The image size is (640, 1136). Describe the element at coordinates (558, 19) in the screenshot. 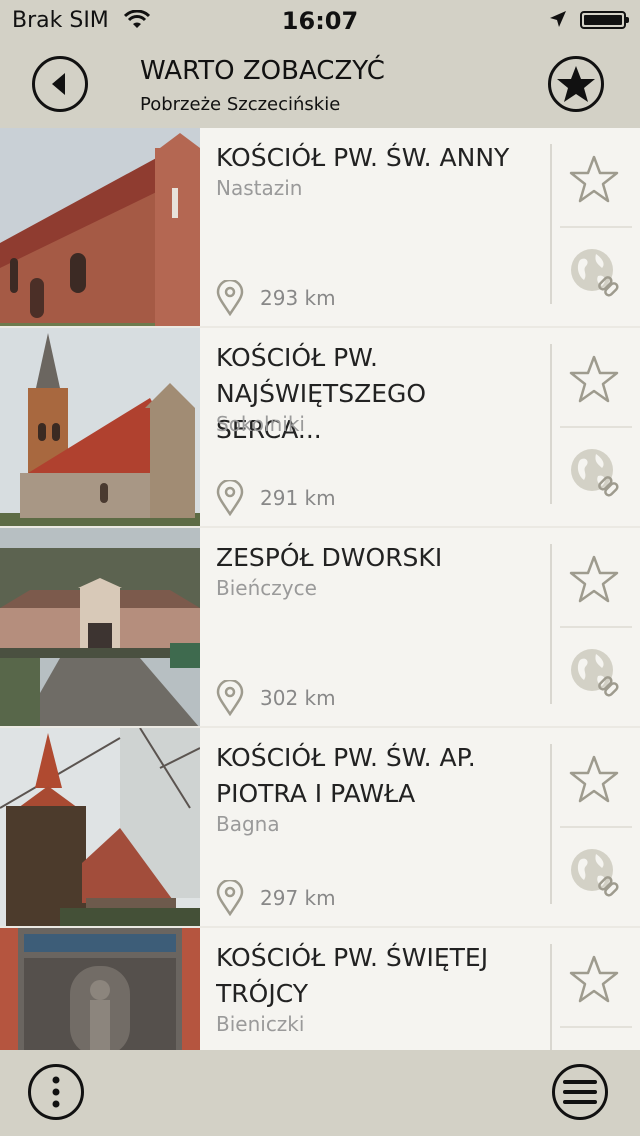

I see `location-arrow-icon` at that location.